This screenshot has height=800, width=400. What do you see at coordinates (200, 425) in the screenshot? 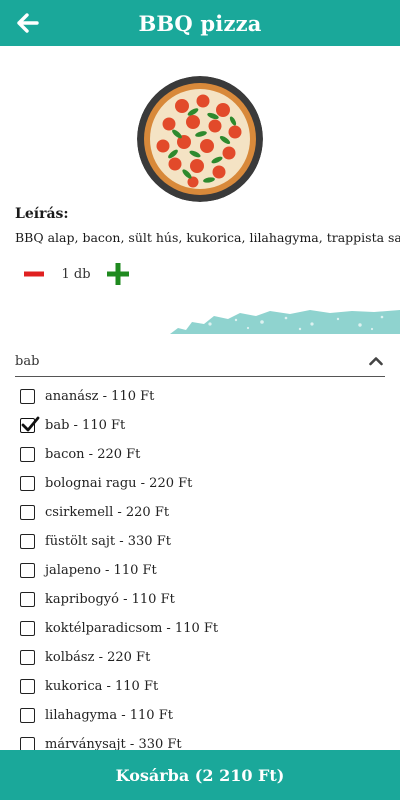
I see `extra-option: bab - 110 Ft` at bounding box center [200, 425].